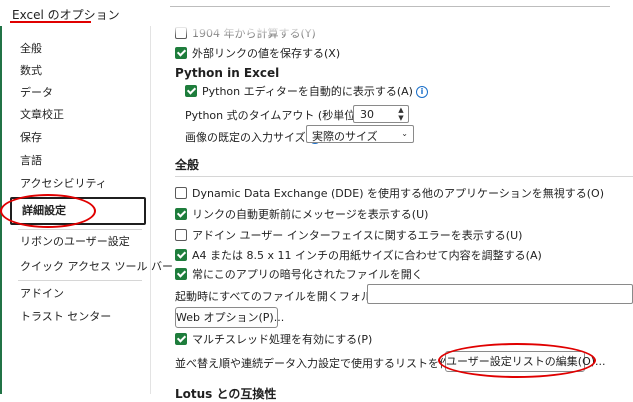 The image size is (633, 402). Describe the element at coordinates (187, 165) in the screenshot. I see `general-section-title: 全般` at that location.